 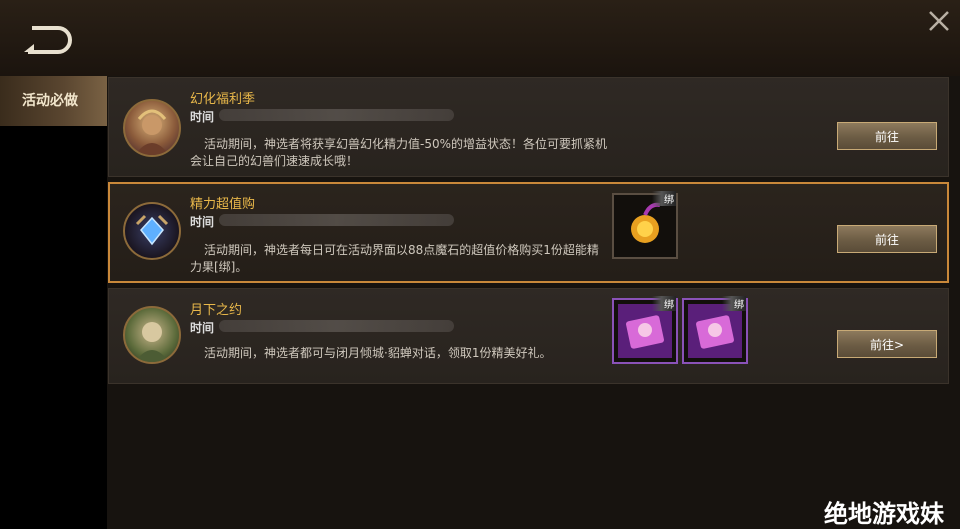 What do you see at coordinates (378, 353) in the screenshot?
I see `activity-description: 活动期间，神选者都可与闭月倾城·貂蝉对话，领取1份精美好礼。` at bounding box center [378, 353].